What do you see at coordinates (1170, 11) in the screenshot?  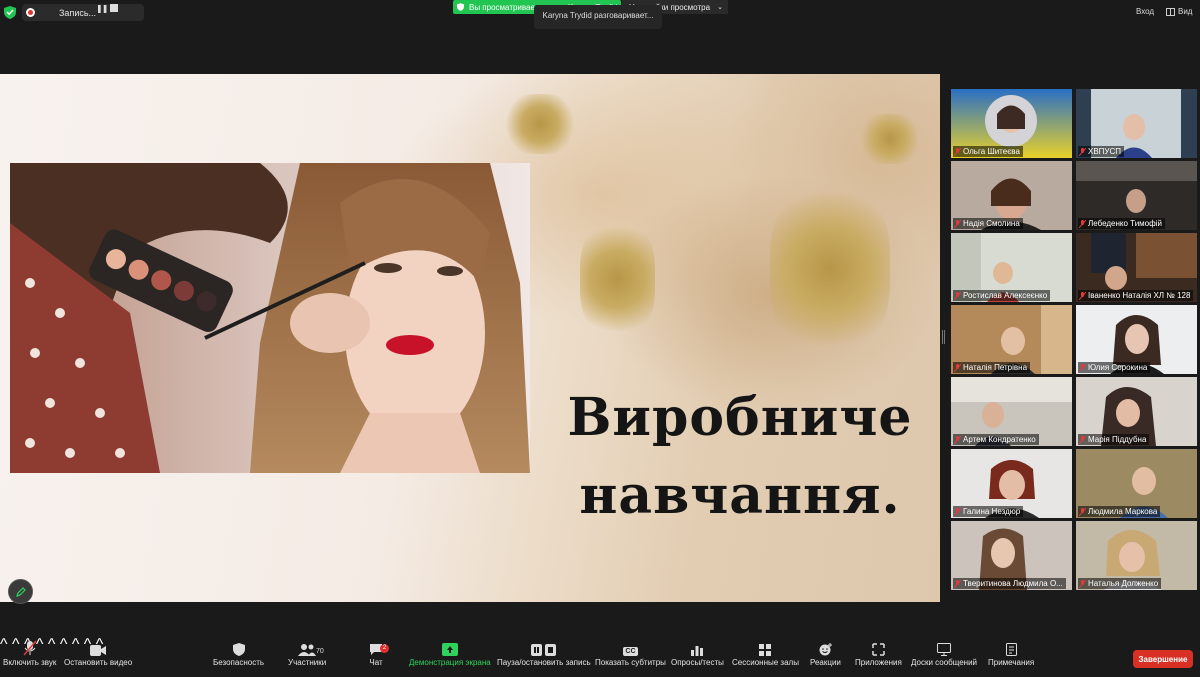 I see `gallery-view-icon` at bounding box center [1170, 11].